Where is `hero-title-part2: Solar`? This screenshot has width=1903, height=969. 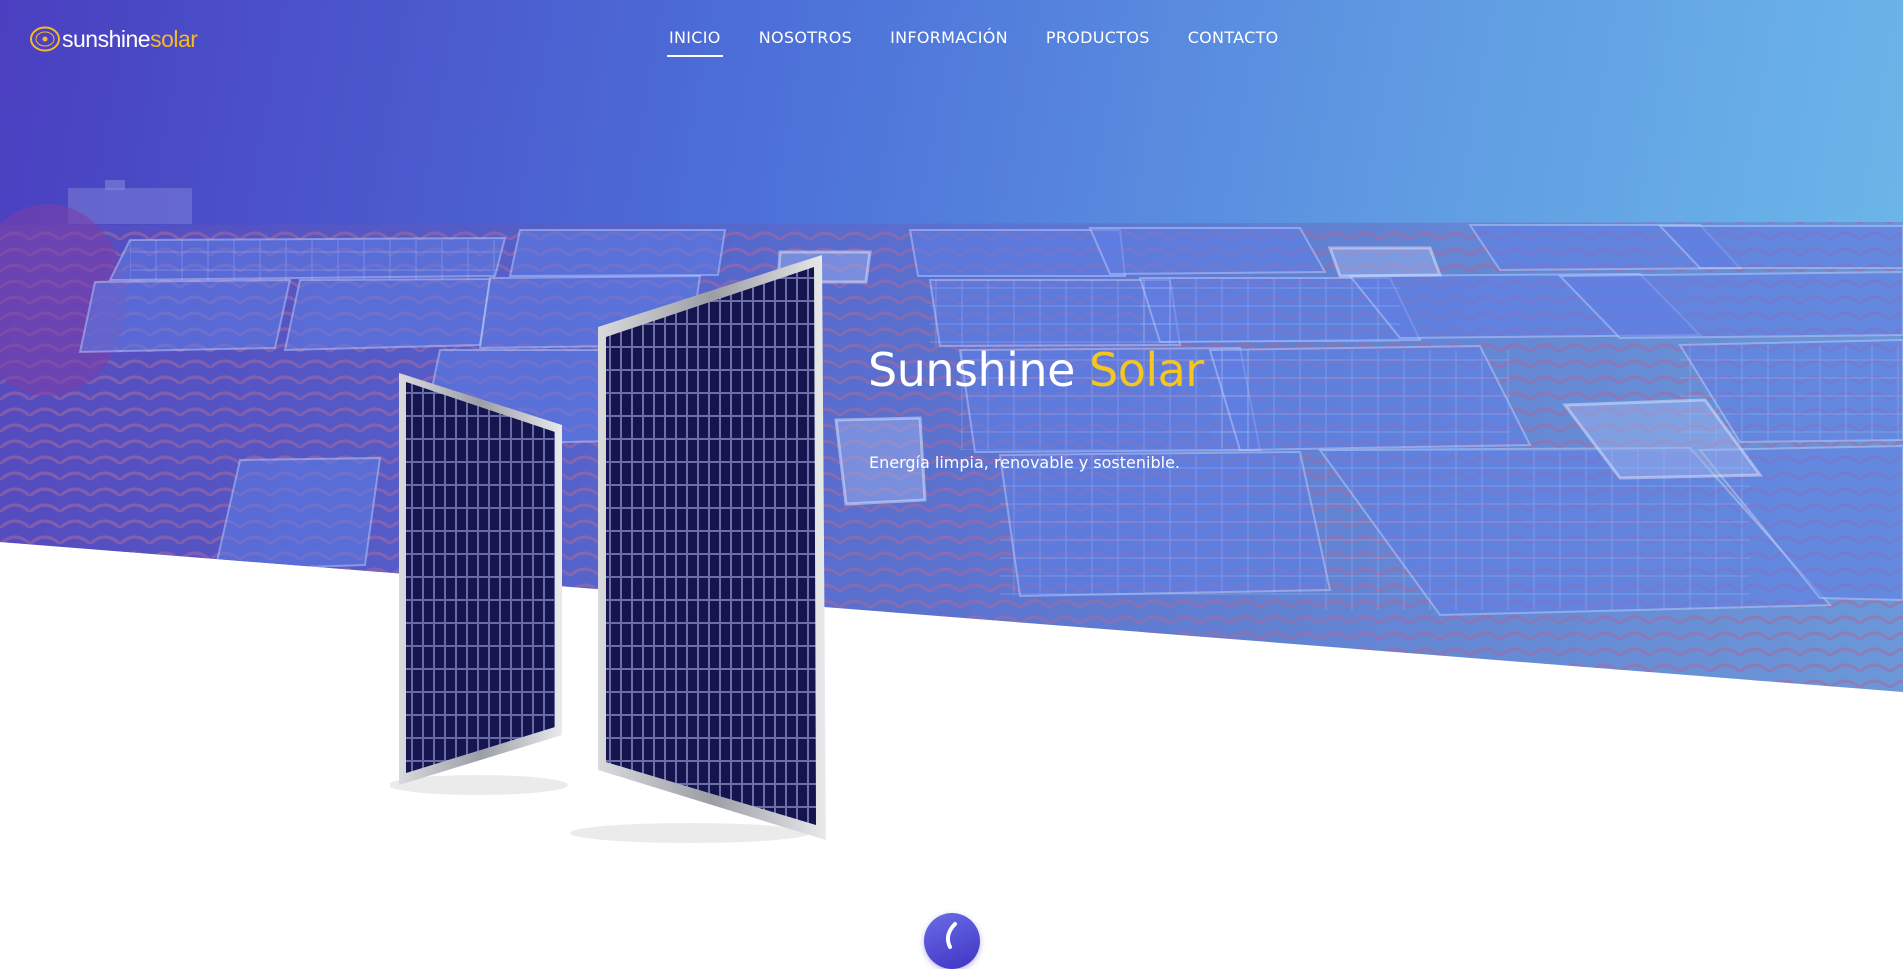
hero-title-part2: Solar is located at coordinates (1146, 370).